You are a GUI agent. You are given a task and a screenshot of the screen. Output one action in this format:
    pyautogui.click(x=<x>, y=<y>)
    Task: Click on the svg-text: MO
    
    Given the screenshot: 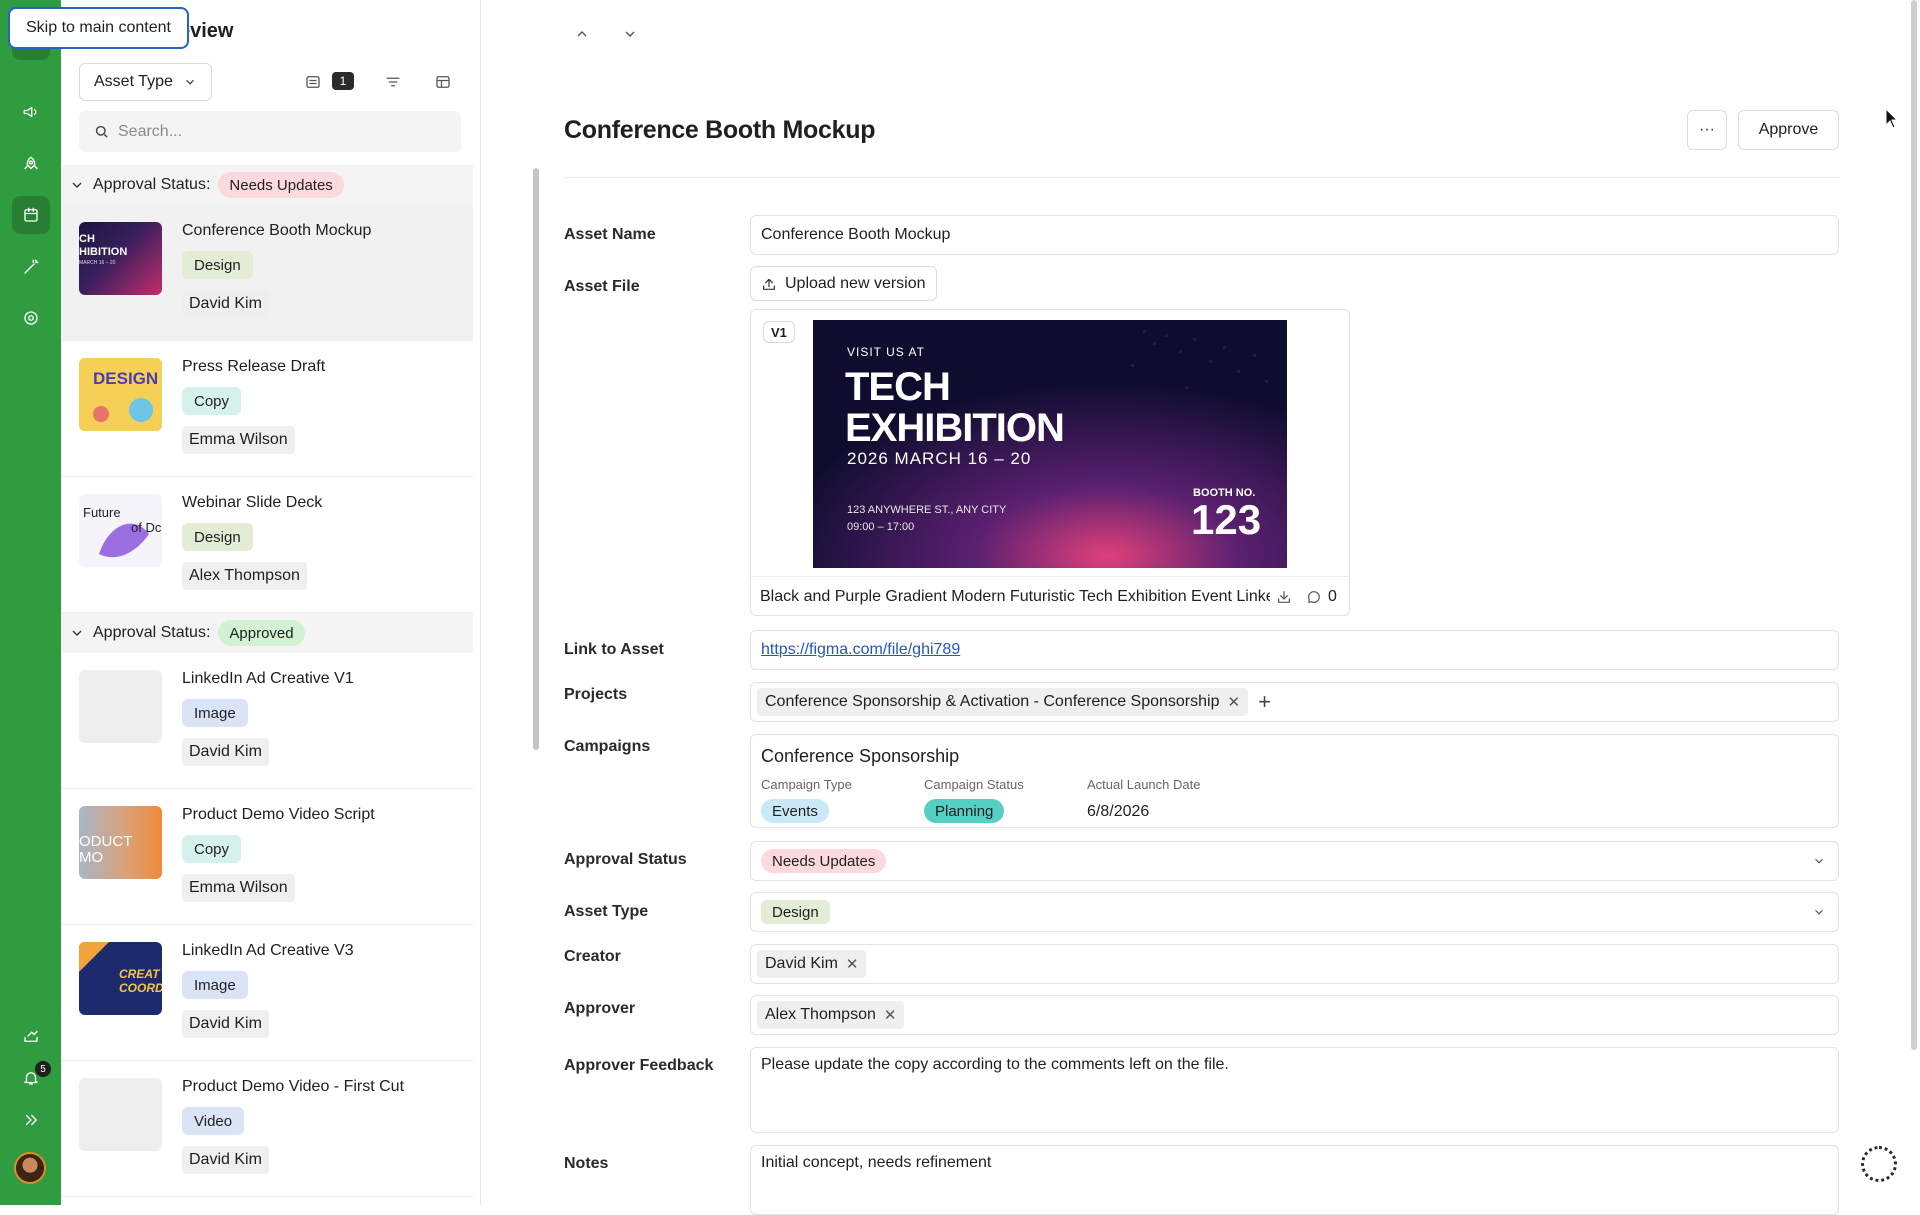 What is the action you would take?
    pyautogui.click(x=91, y=857)
    